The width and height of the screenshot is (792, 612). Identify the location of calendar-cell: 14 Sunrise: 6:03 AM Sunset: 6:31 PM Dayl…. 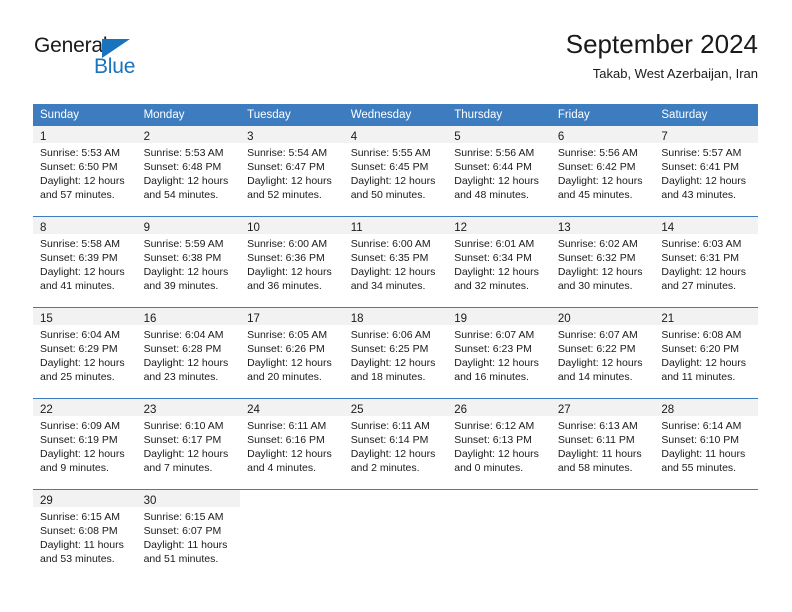
(706, 262).